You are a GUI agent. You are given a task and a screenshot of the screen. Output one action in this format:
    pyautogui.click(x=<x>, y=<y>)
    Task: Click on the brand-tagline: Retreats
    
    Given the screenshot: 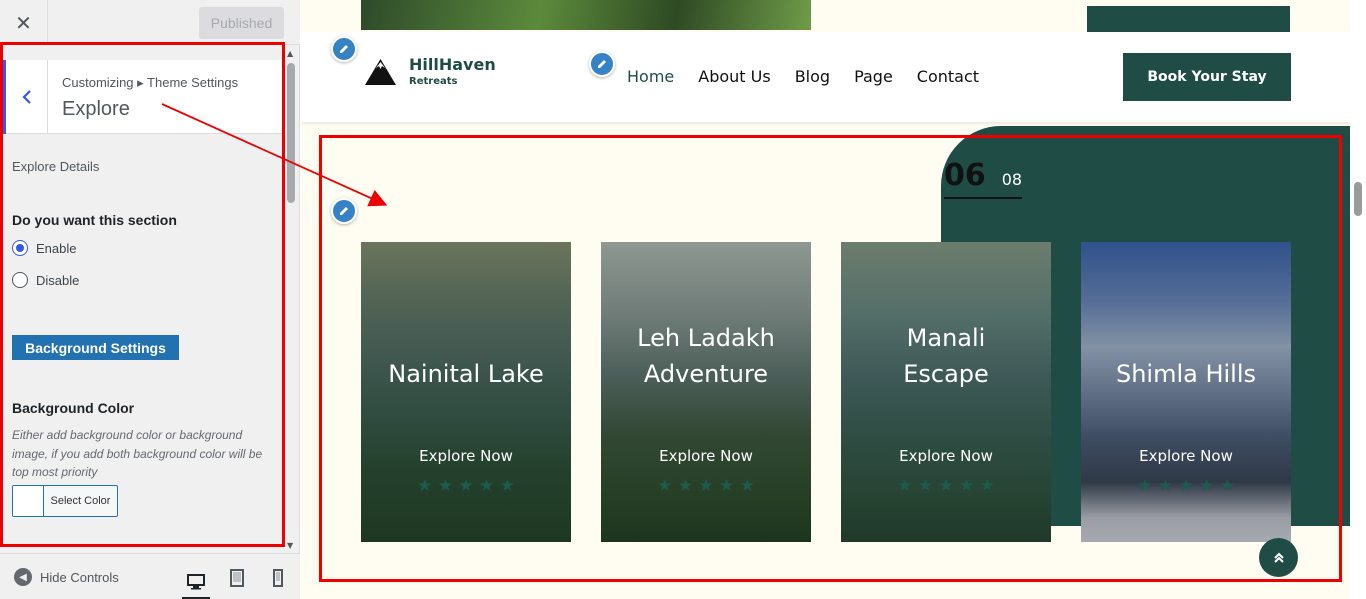 What is the action you would take?
    pyautogui.click(x=433, y=81)
    